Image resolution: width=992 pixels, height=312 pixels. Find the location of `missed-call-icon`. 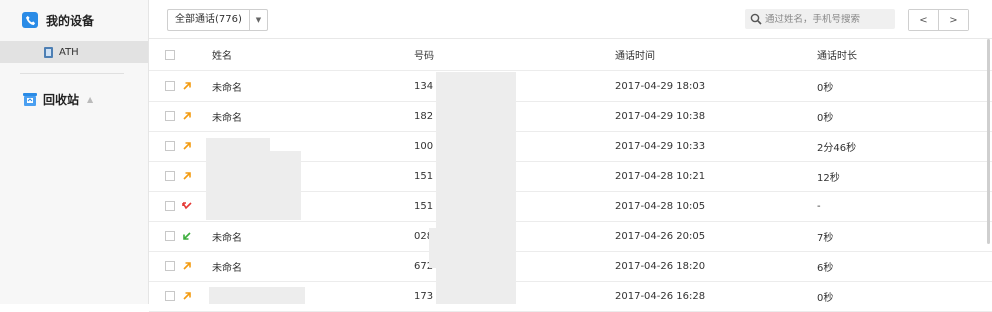

missed-call-icon is located at coordinates (187, 206).